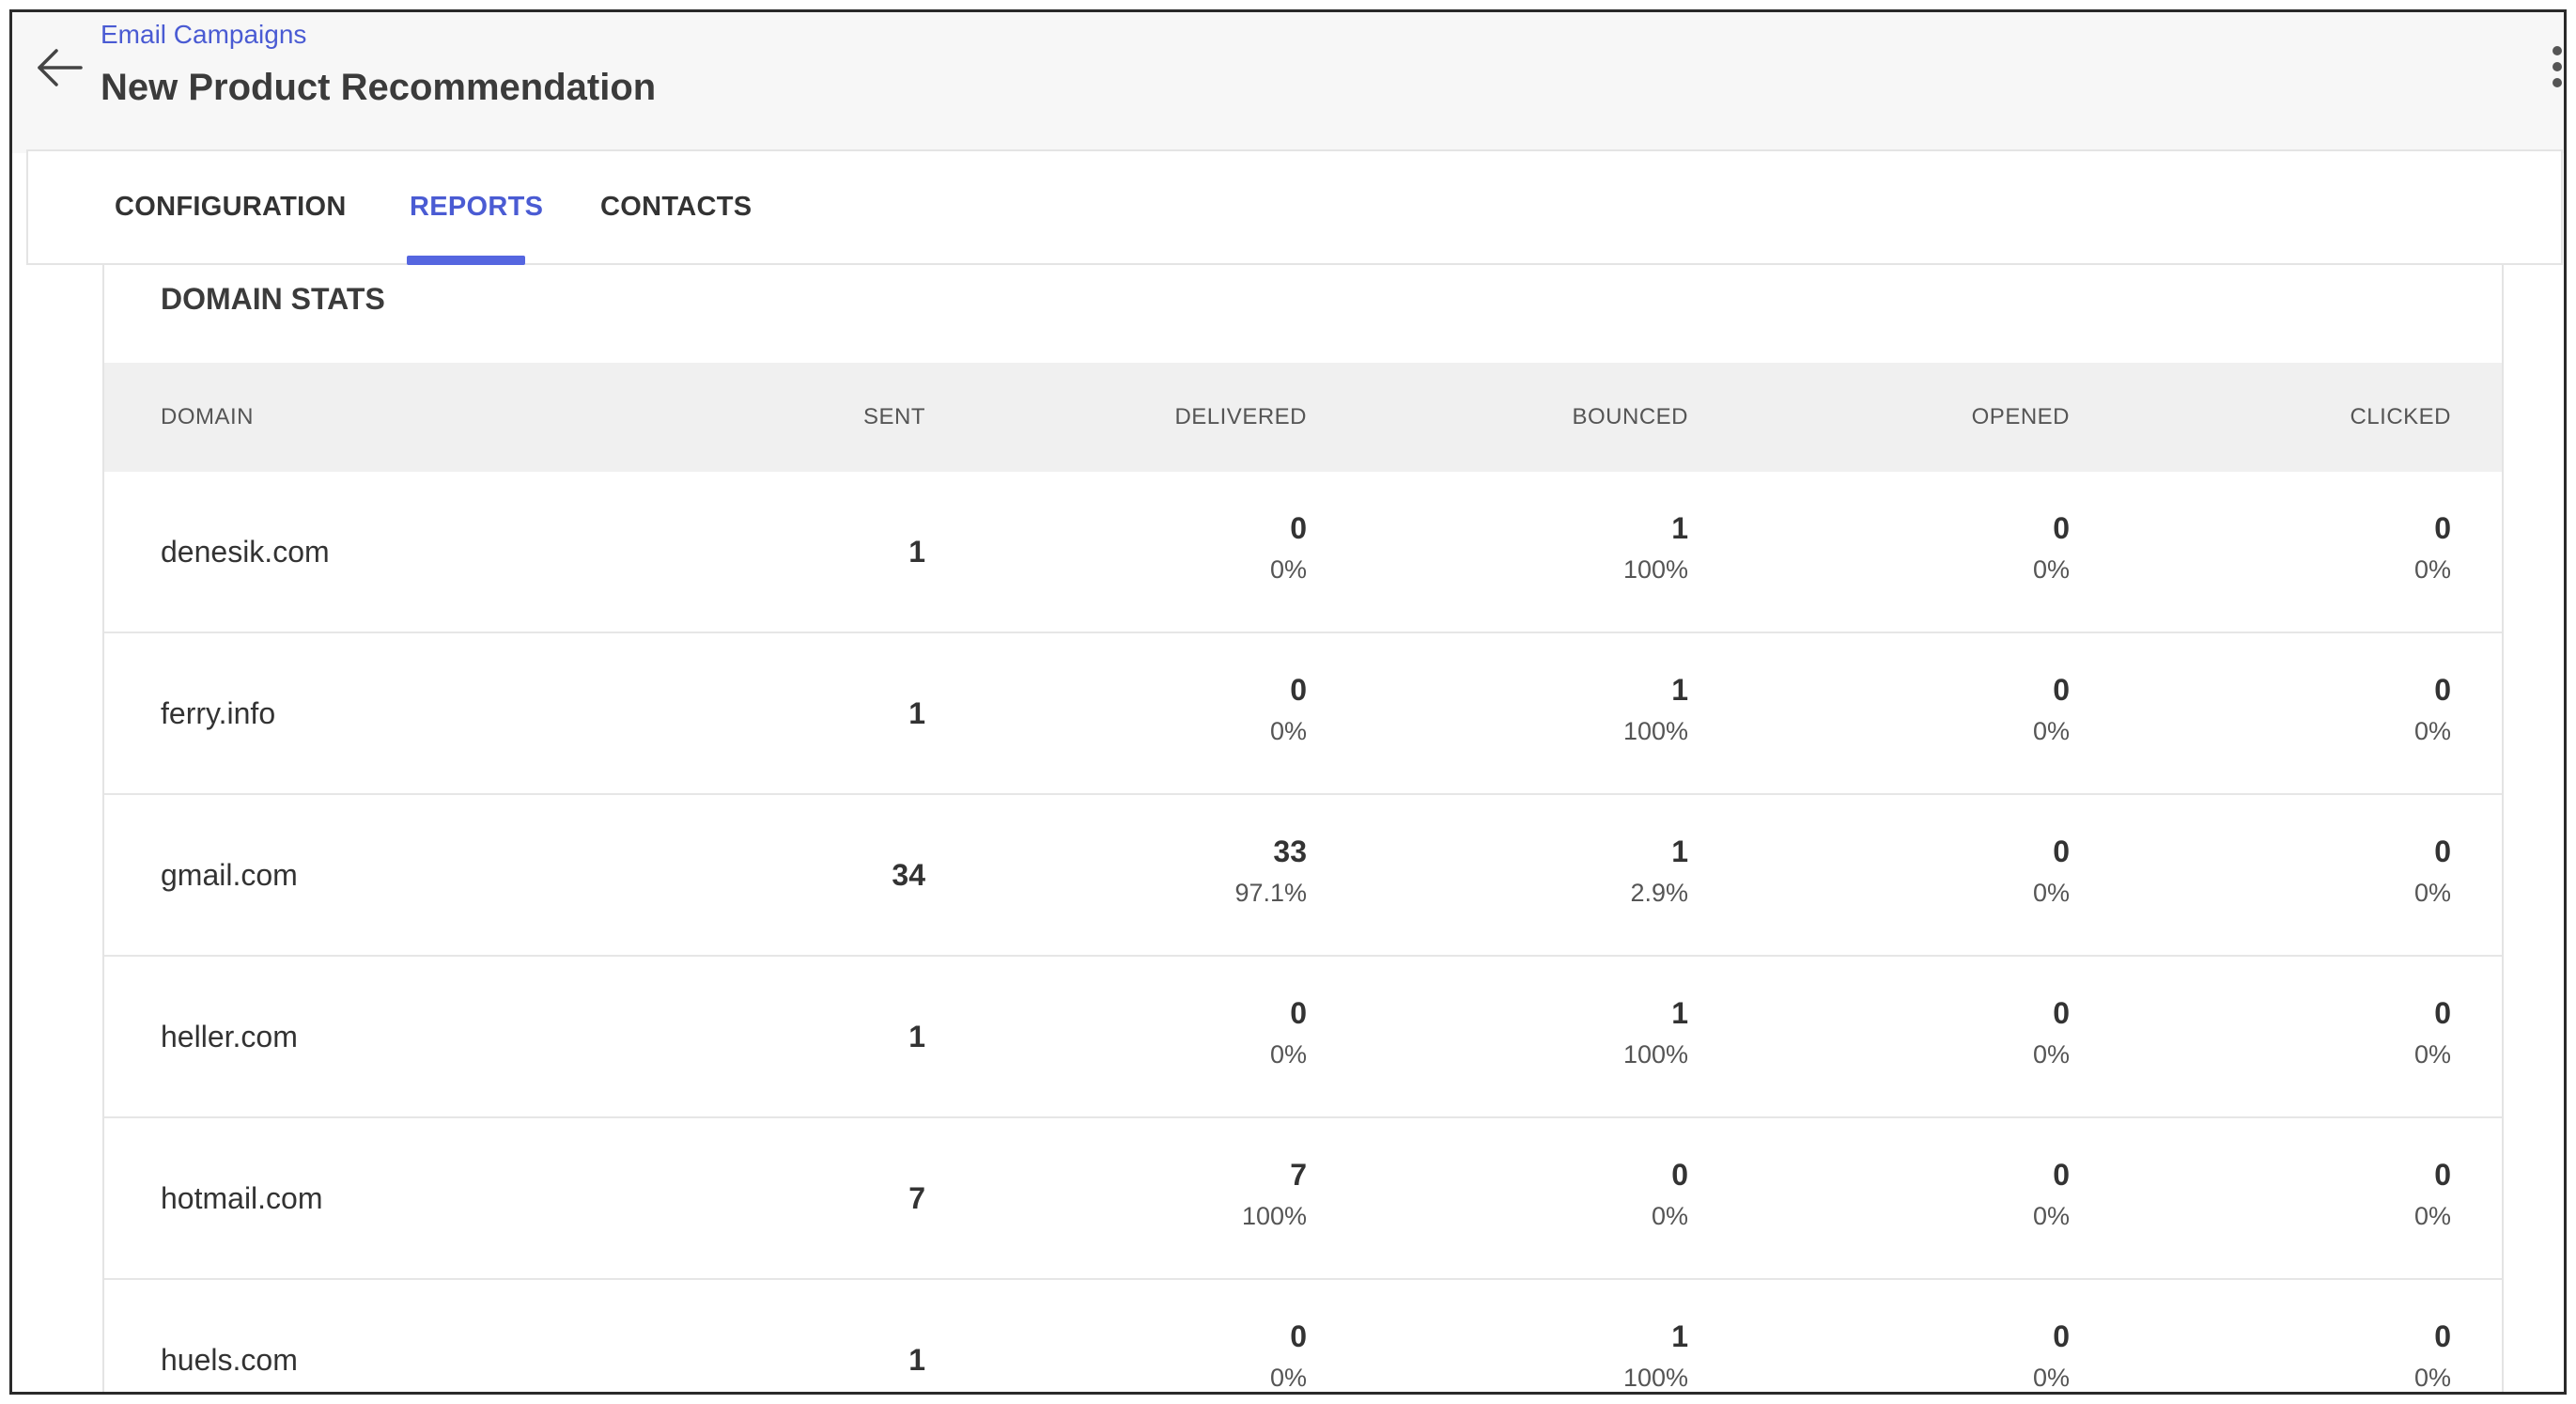  I want to click on table-row: huels.com 1 0 0% 1 100% 0 0% 0 0%, so click(1303, 1336).